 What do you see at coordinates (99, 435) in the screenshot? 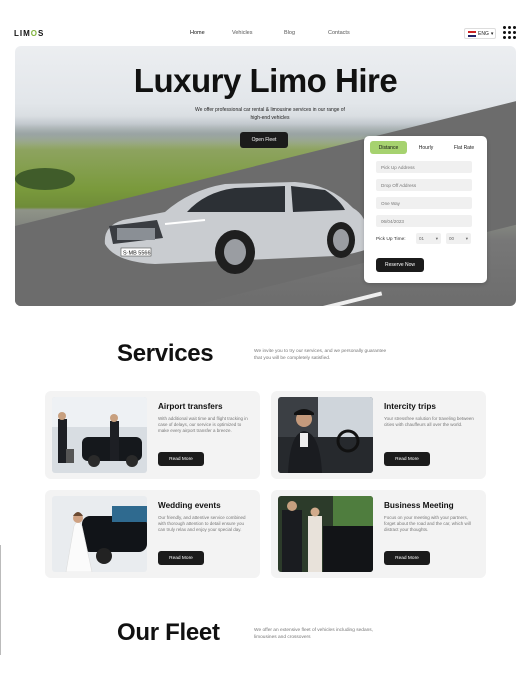
I see `airport-transfer-image` at bounding box center [99, 435].